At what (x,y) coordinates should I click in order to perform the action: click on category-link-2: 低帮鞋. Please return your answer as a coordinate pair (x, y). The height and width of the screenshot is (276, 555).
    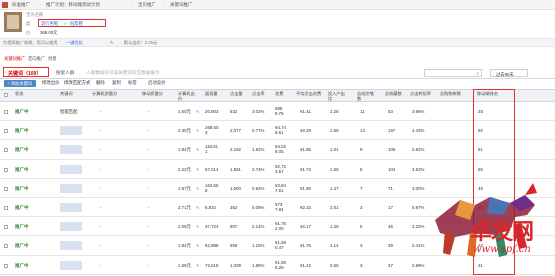
    Looking at the image, I should click on (76, 24).